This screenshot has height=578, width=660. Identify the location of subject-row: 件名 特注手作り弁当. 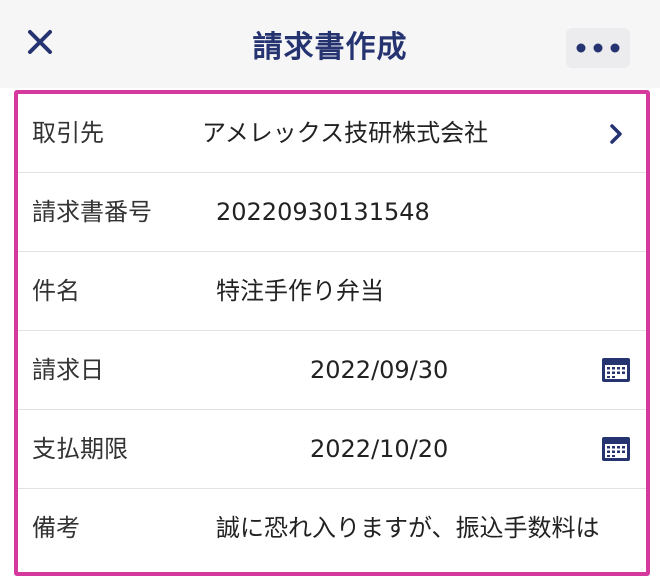
(332, 291).